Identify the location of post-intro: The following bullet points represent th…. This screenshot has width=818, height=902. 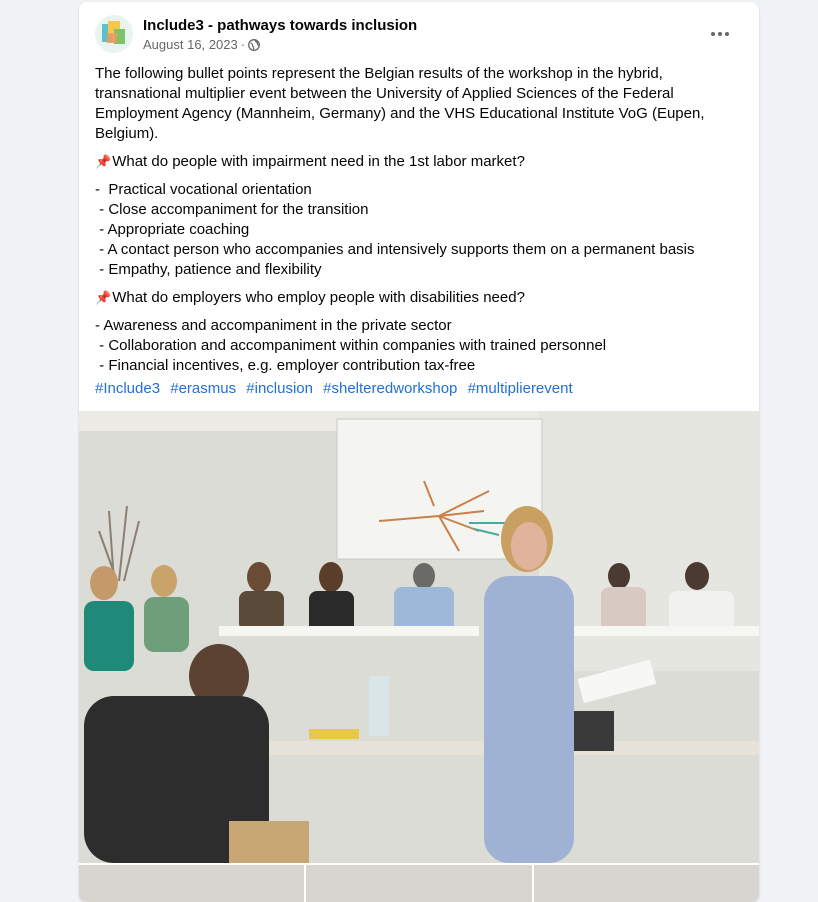
(400, 103).